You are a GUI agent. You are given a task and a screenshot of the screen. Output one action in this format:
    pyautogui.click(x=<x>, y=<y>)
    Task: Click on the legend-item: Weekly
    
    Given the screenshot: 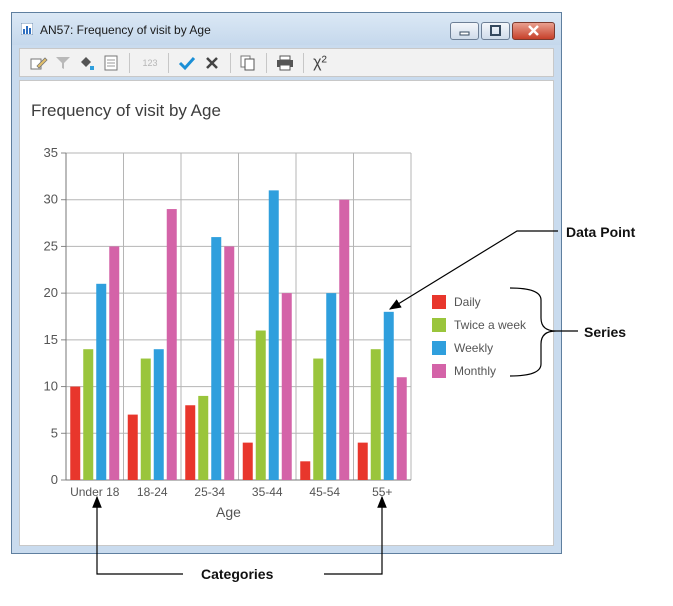 What is the action you would take?
    pyautogui.click(x=462, y=348)
    